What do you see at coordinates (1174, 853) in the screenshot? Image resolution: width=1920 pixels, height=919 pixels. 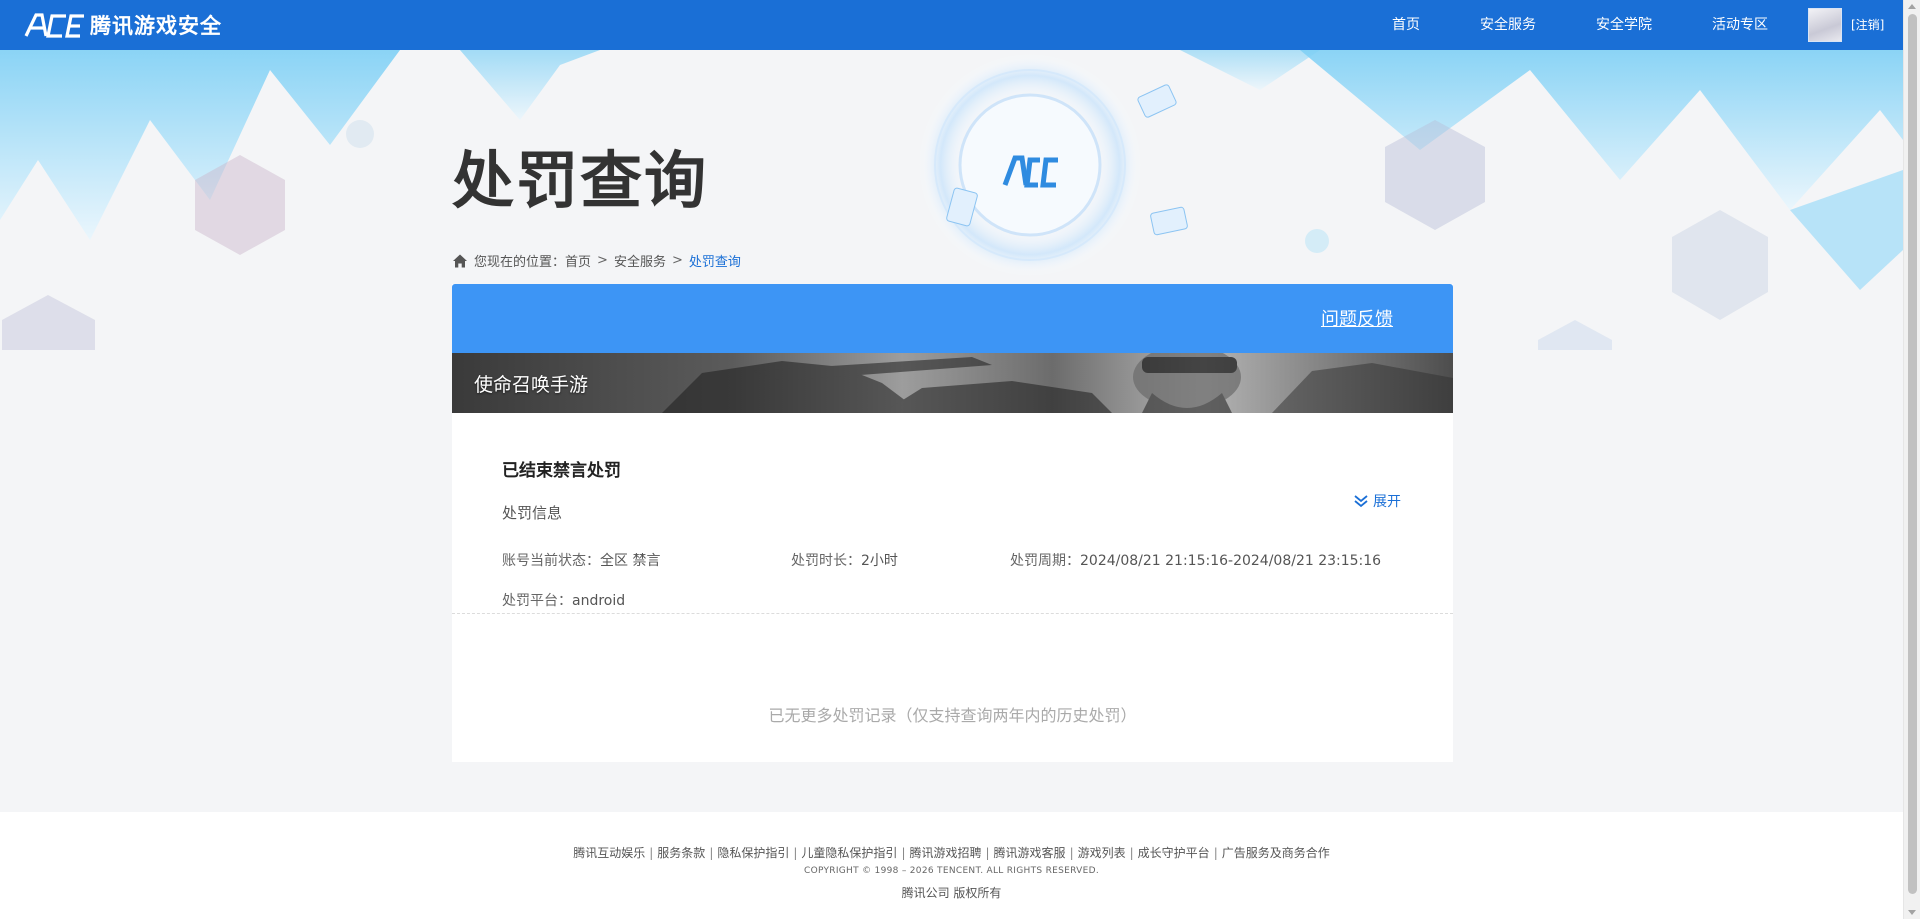 I see `footer-link: 成长守护平台` at bounding box center [1174, 853].